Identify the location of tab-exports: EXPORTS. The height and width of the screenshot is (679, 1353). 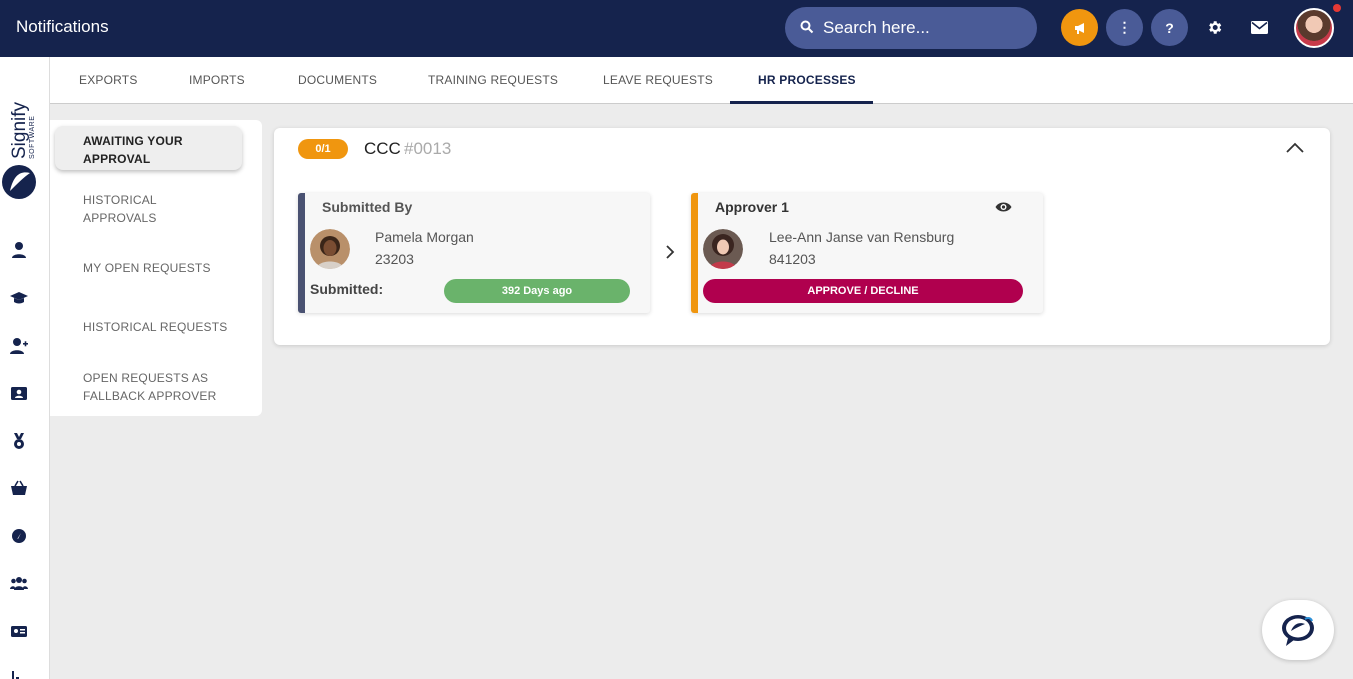
(108, 80).